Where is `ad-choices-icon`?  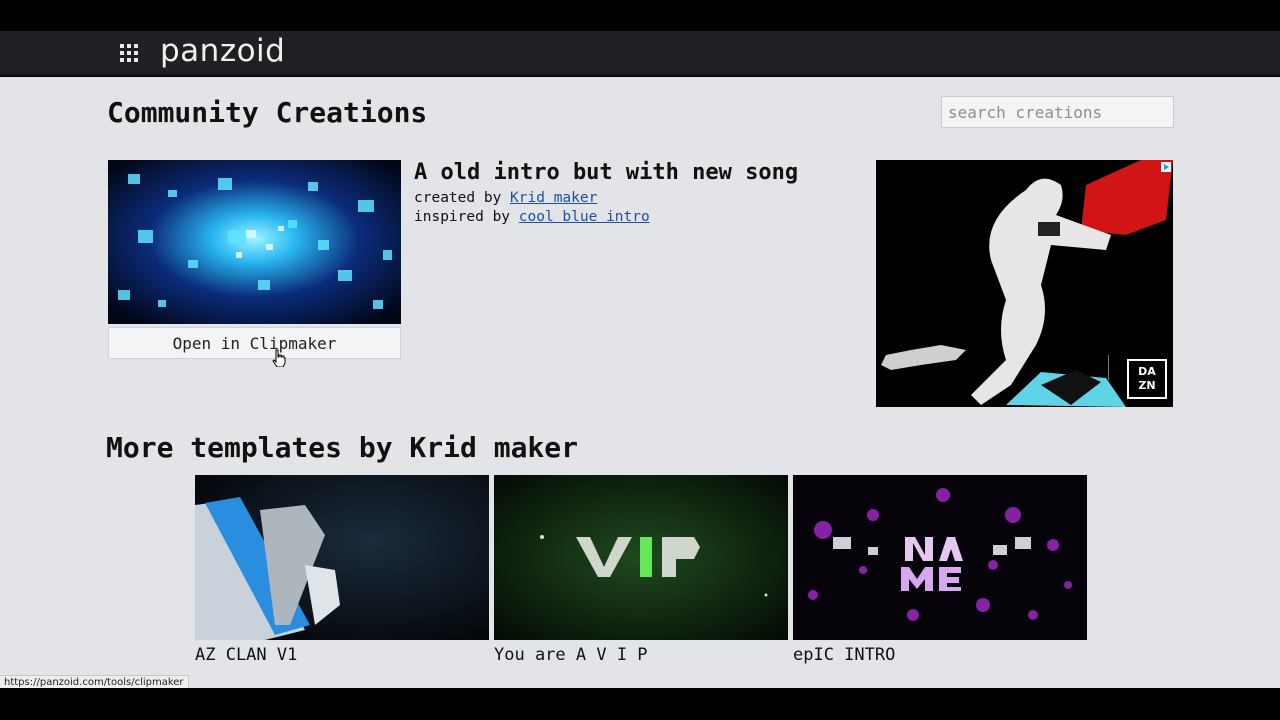 ad-choices-icon is located at coordinates (1166, 167).